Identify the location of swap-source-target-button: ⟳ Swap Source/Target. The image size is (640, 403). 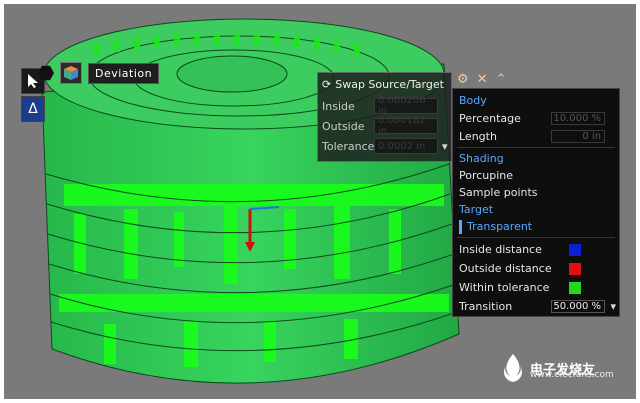
(388, 84).